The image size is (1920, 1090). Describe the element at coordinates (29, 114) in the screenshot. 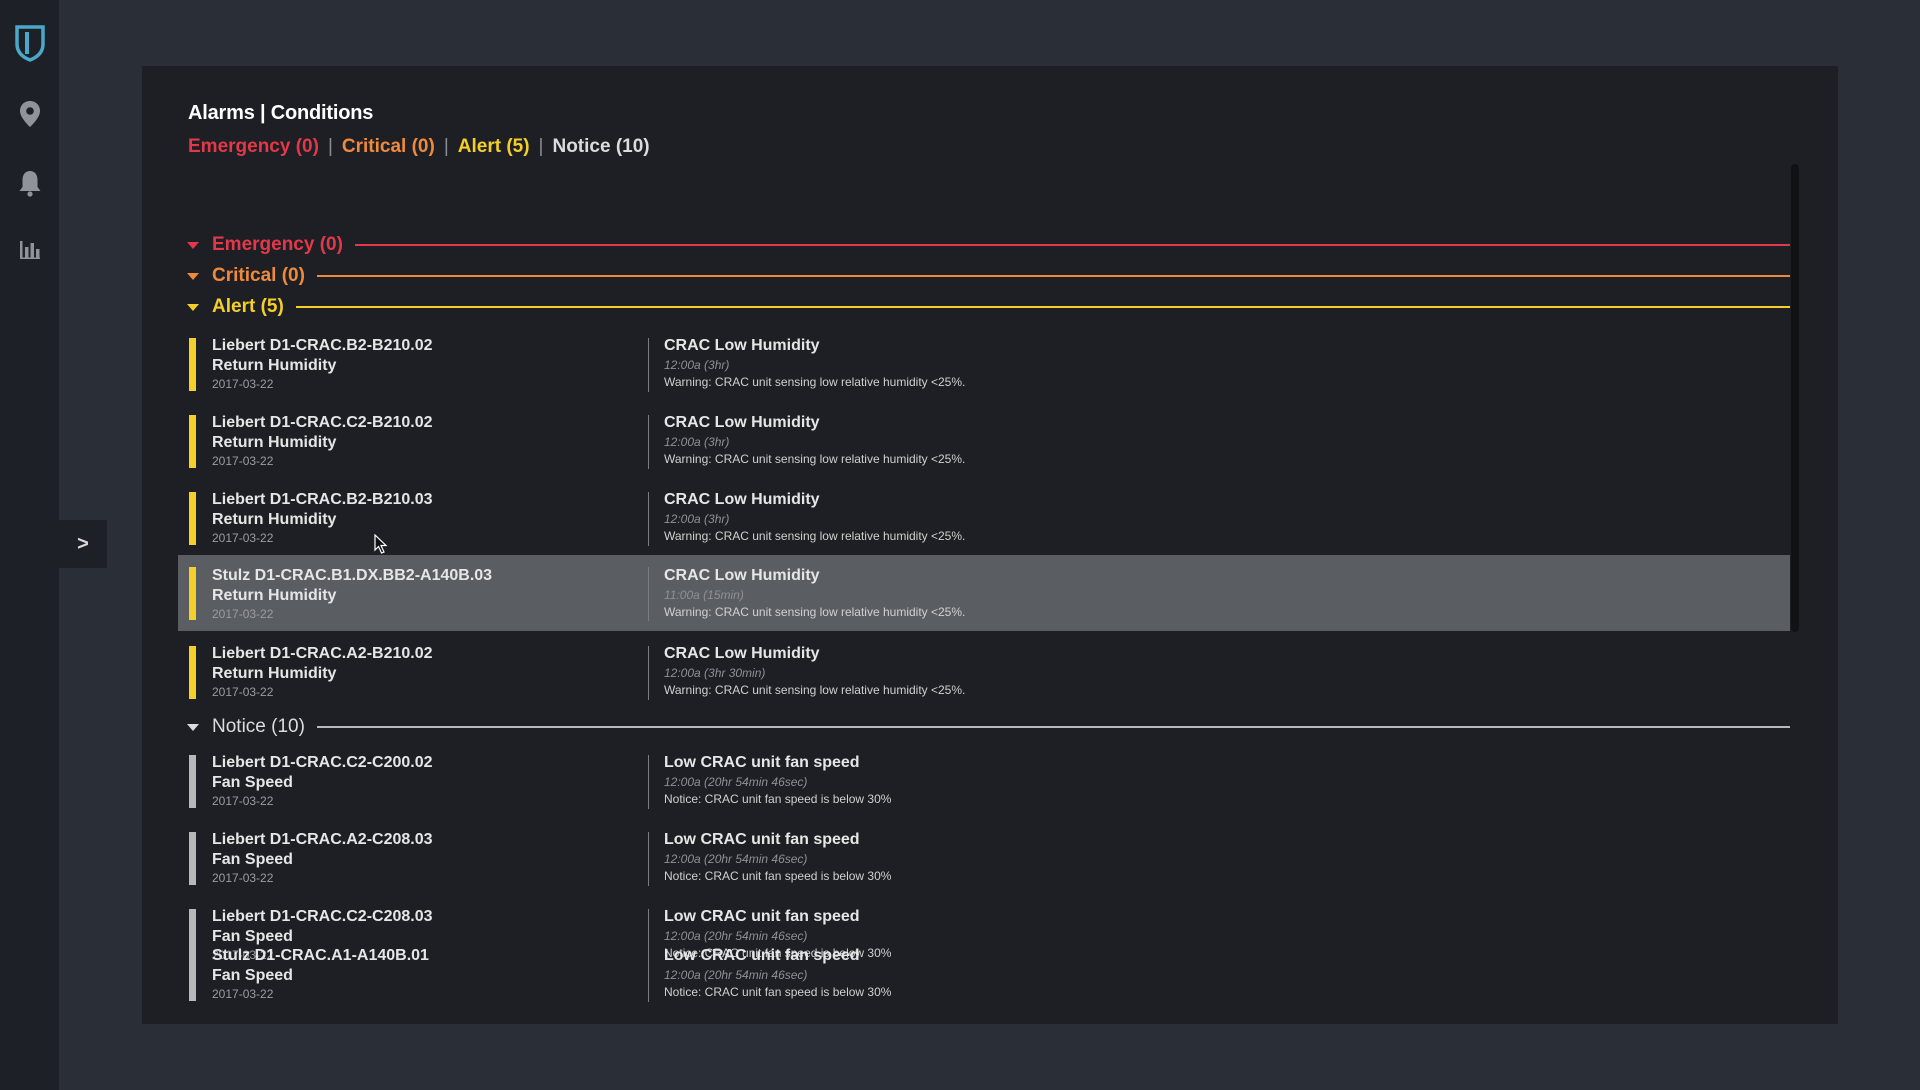

I see `map-pin-icon` at that location.